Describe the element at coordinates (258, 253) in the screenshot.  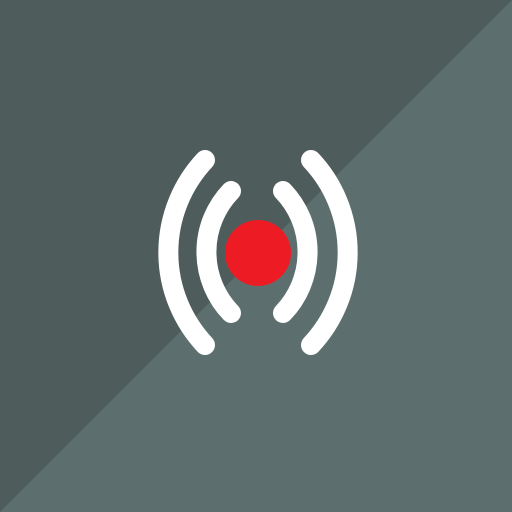
I see `live-dot-icon` at that location.